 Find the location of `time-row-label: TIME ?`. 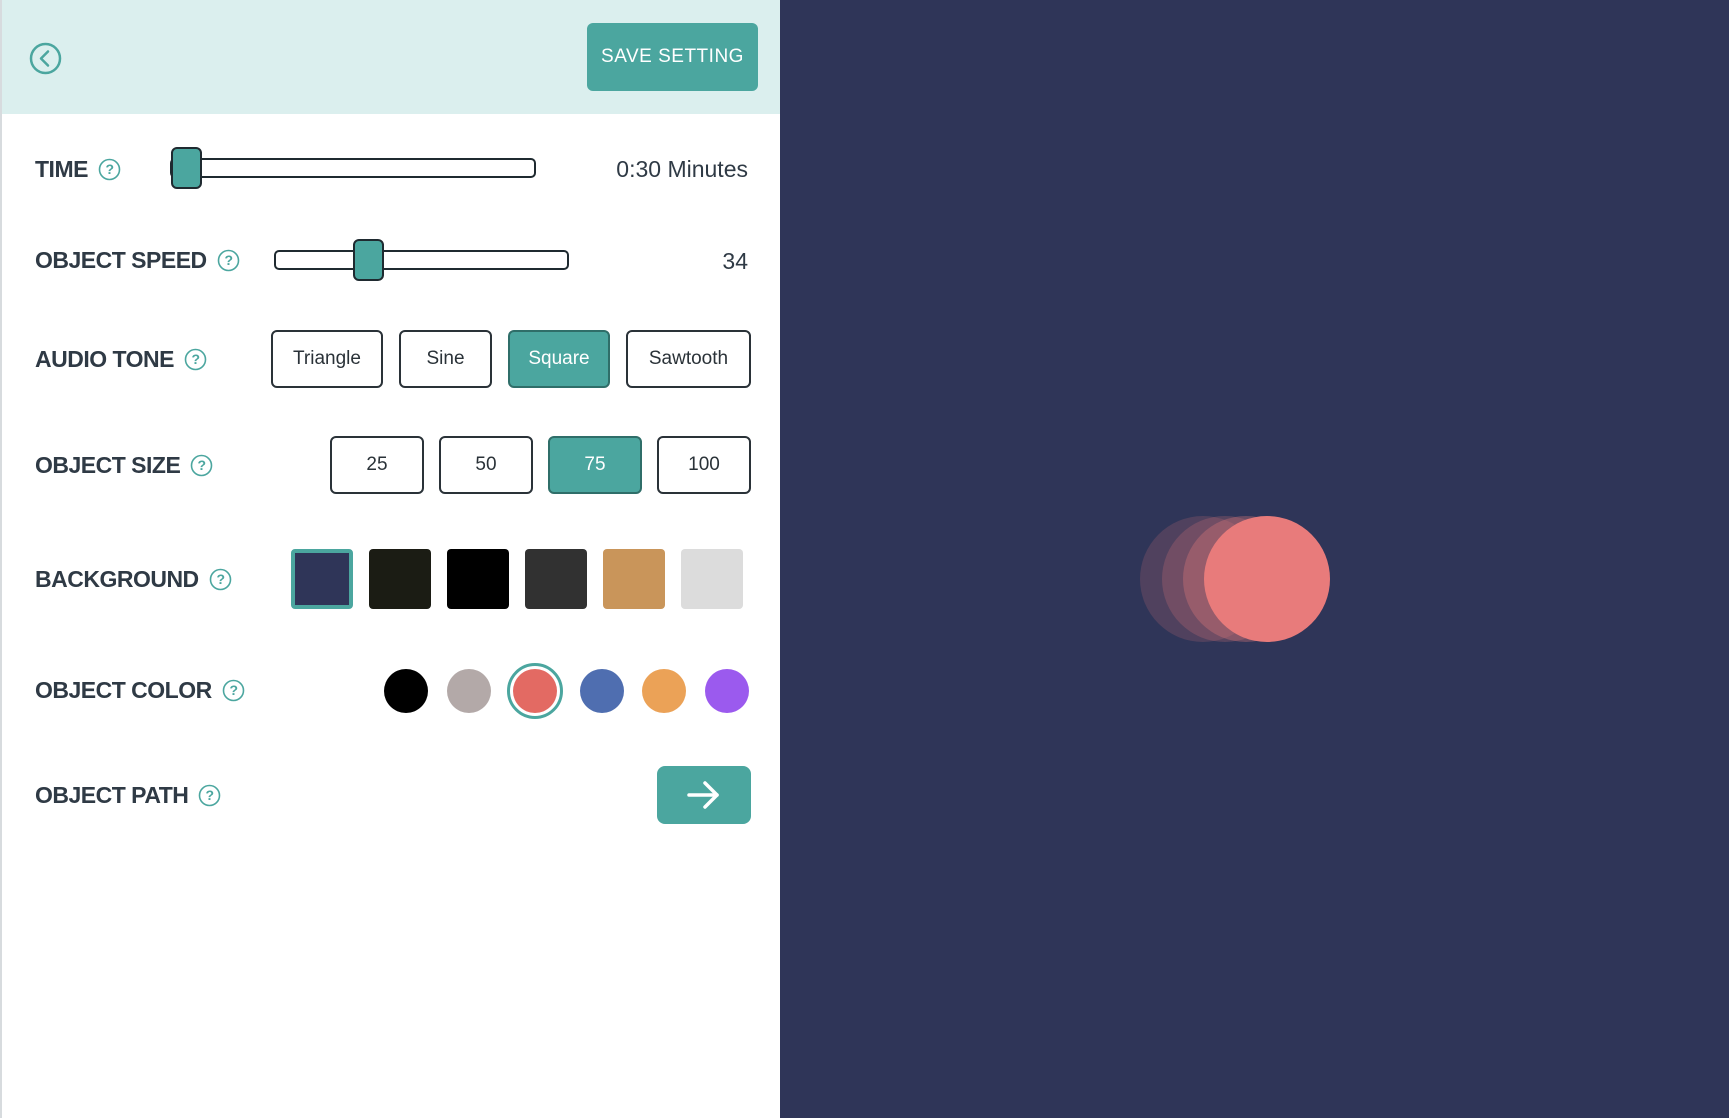

time-row-label: TIME ? is located at coordinates (78, 169).